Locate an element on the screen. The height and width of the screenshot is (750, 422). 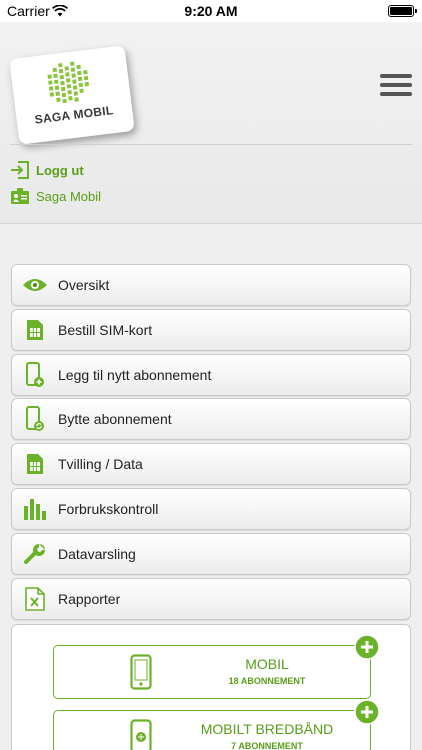
subscription-title: MOBIL is located at coordinates (267, 664).